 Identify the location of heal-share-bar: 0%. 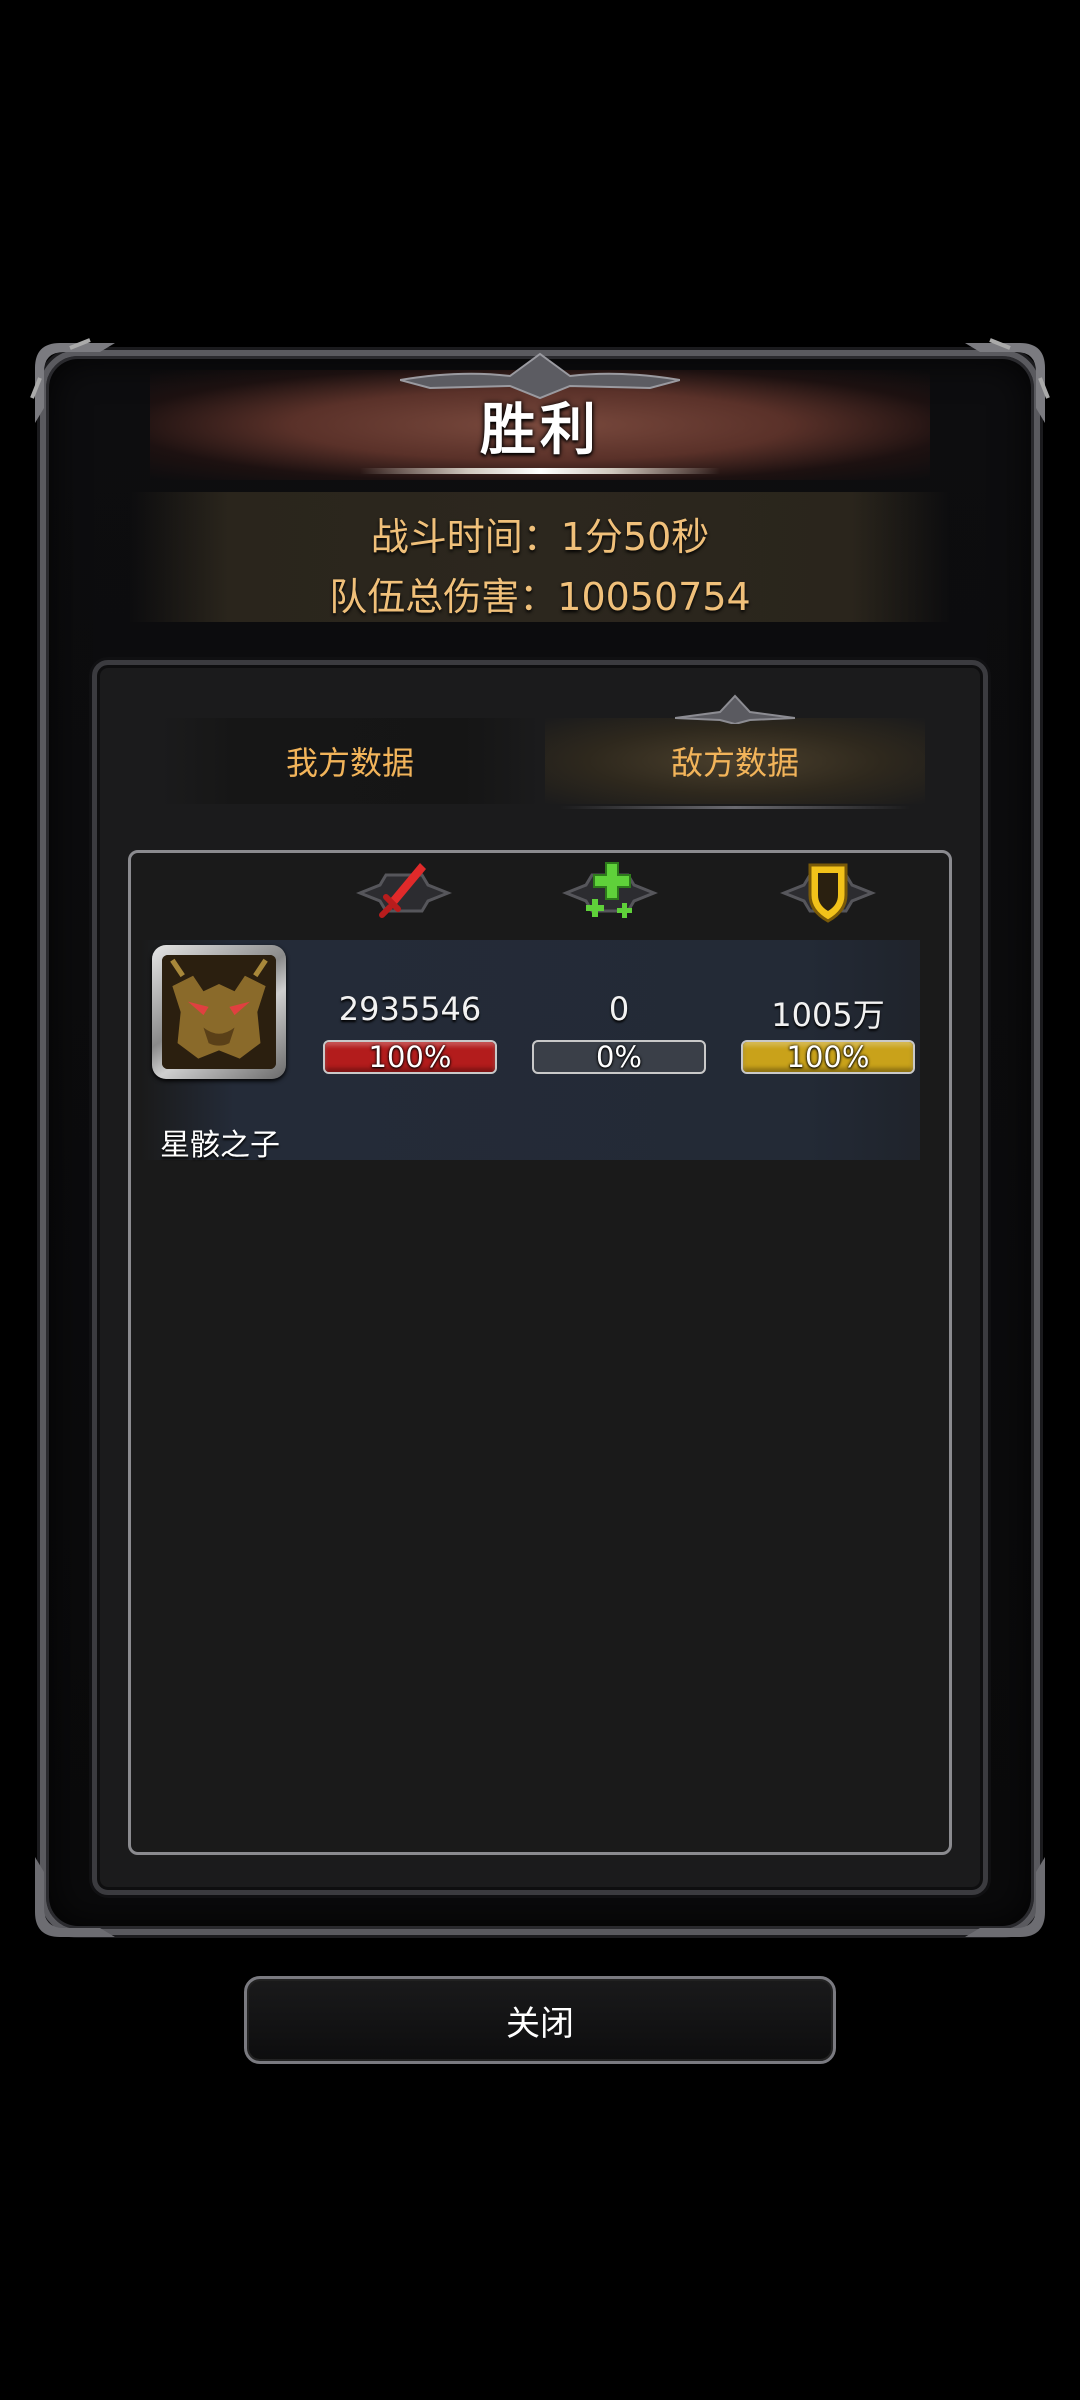
(619, 1057).